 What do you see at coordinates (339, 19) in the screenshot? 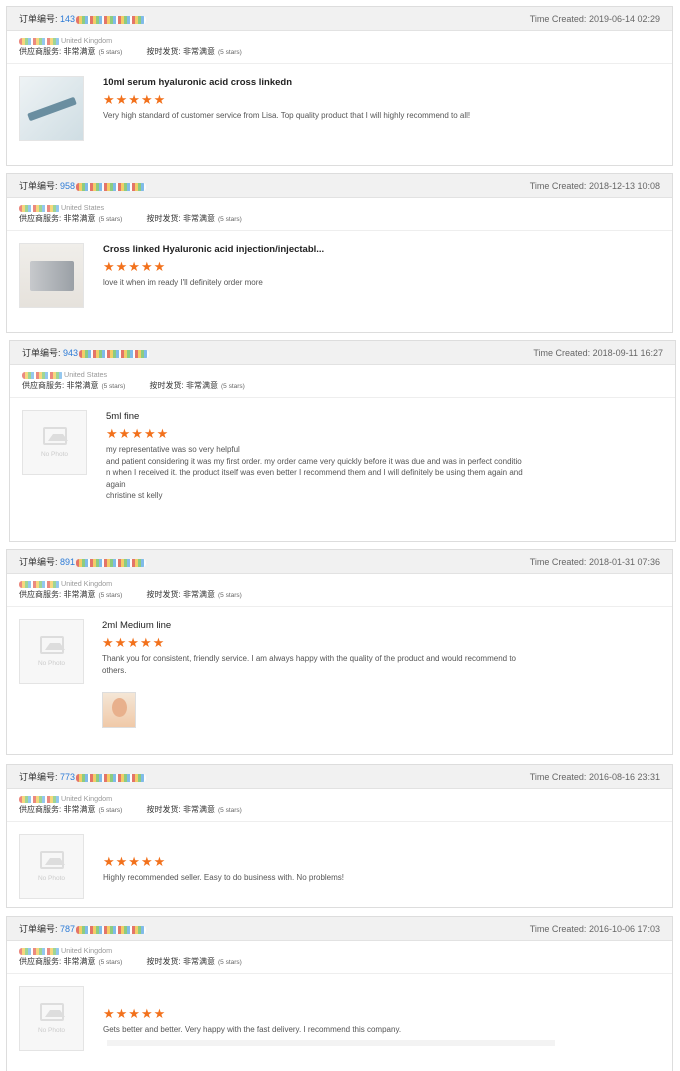
I see `order-header: 订单编号: 143 Time Created: 2019-06-14 02:29` at bounding box center [339, 19].